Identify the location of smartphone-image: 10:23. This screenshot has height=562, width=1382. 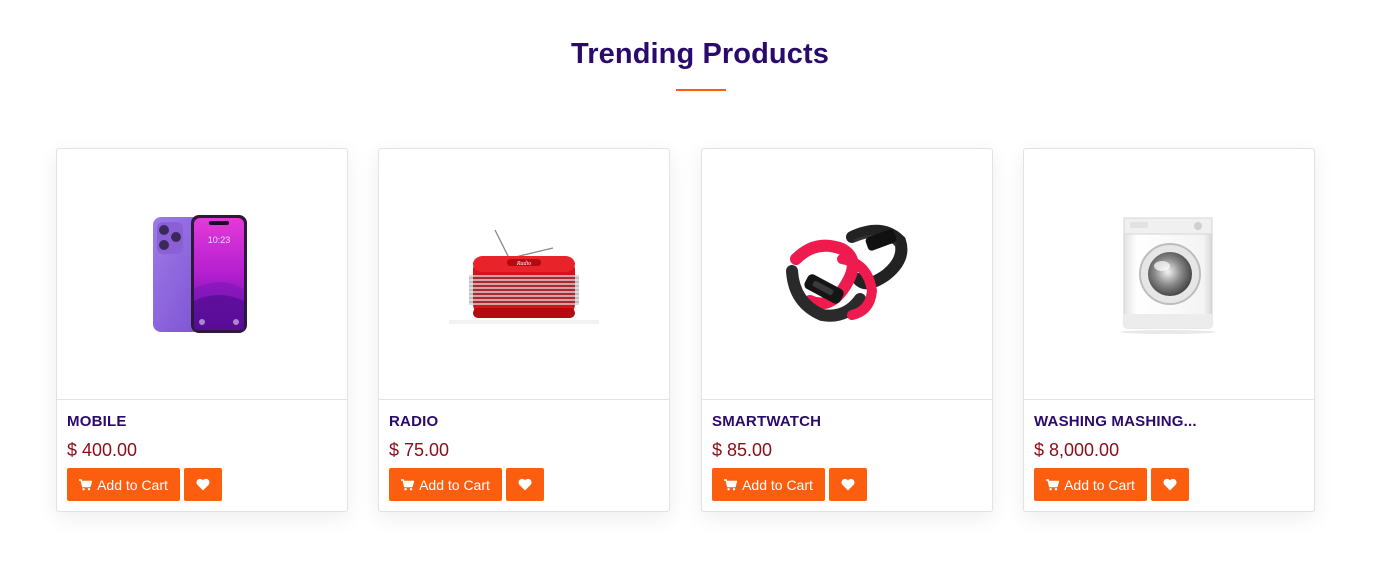
(200, 274).